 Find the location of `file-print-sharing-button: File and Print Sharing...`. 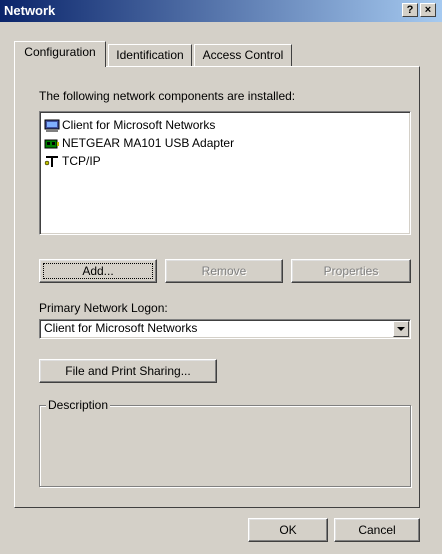

file-print-sharing-button: File and Print Sharing... is located at coordinates (128, 371).